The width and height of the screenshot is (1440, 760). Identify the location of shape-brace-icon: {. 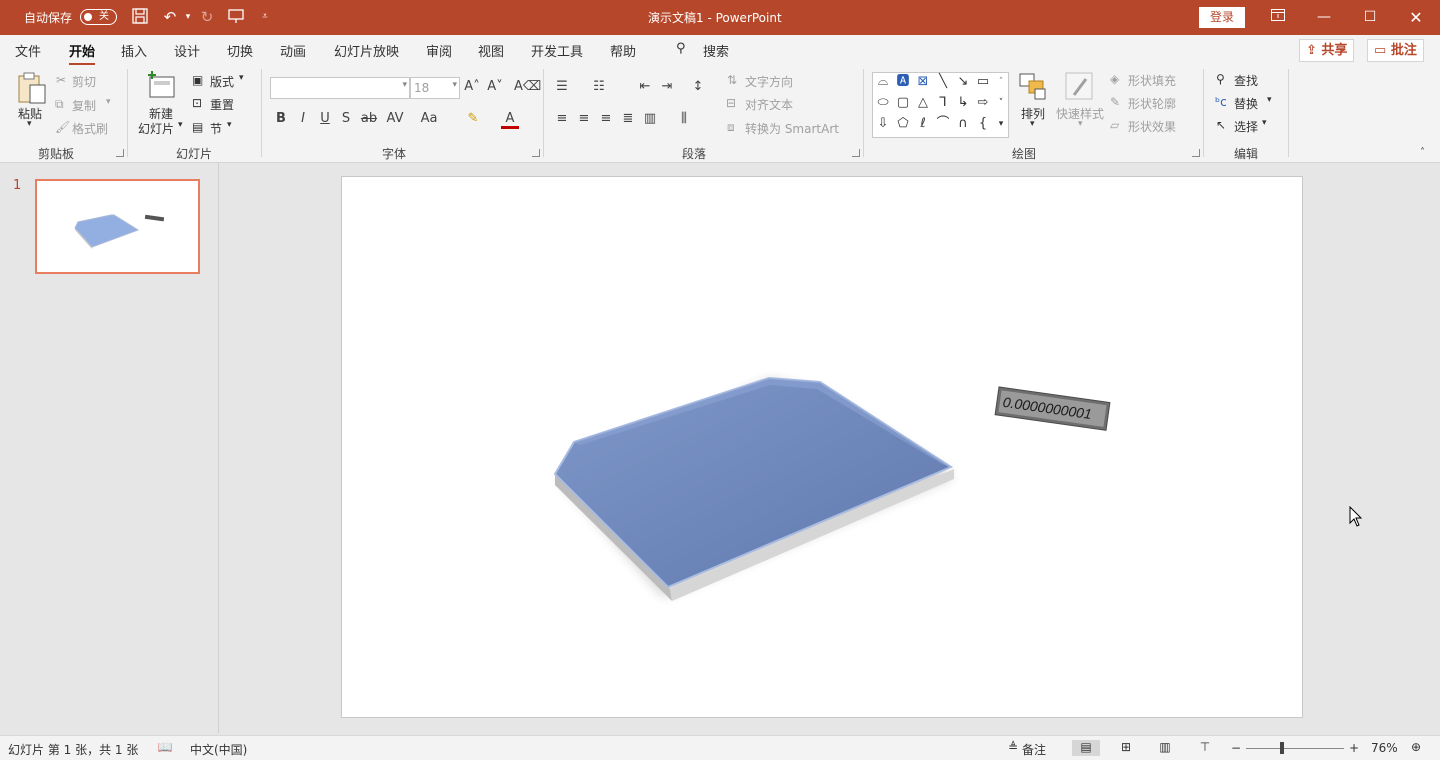
(983, 124).